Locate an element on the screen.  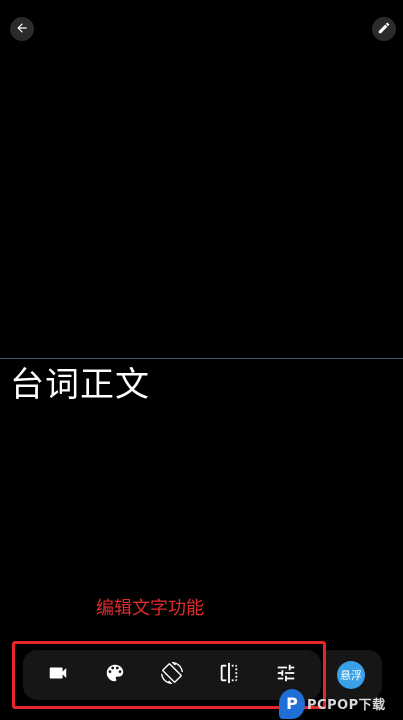
float-window-button: 悬浮 is located at coordinates (351, 675).